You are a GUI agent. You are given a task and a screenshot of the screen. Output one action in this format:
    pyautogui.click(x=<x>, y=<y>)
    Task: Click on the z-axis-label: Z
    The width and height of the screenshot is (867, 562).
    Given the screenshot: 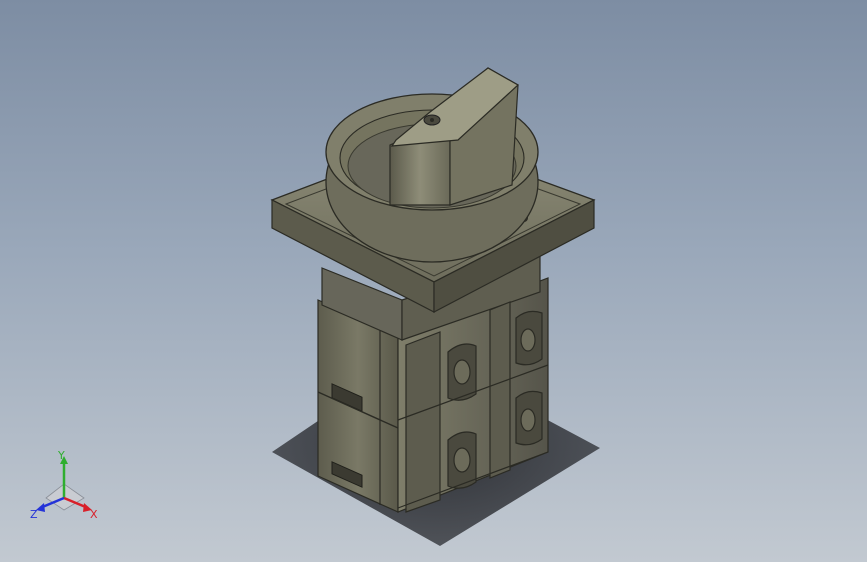 What is the action you would take?
    pyautogui.click(x=34, y=514)
    